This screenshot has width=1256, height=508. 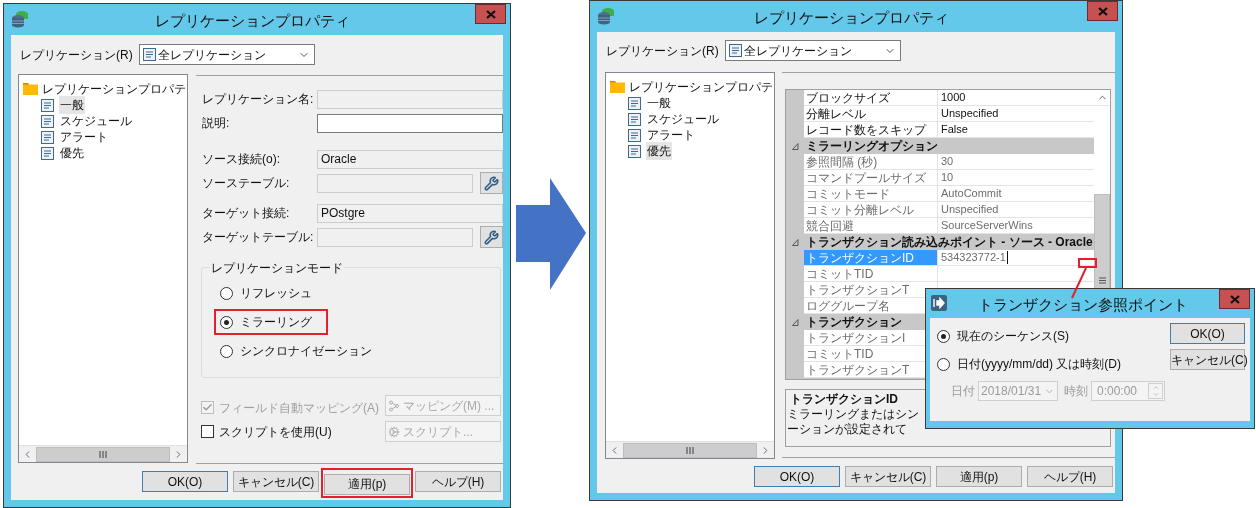 I want to click on date-label: 日付, so click(x=963, y=391).